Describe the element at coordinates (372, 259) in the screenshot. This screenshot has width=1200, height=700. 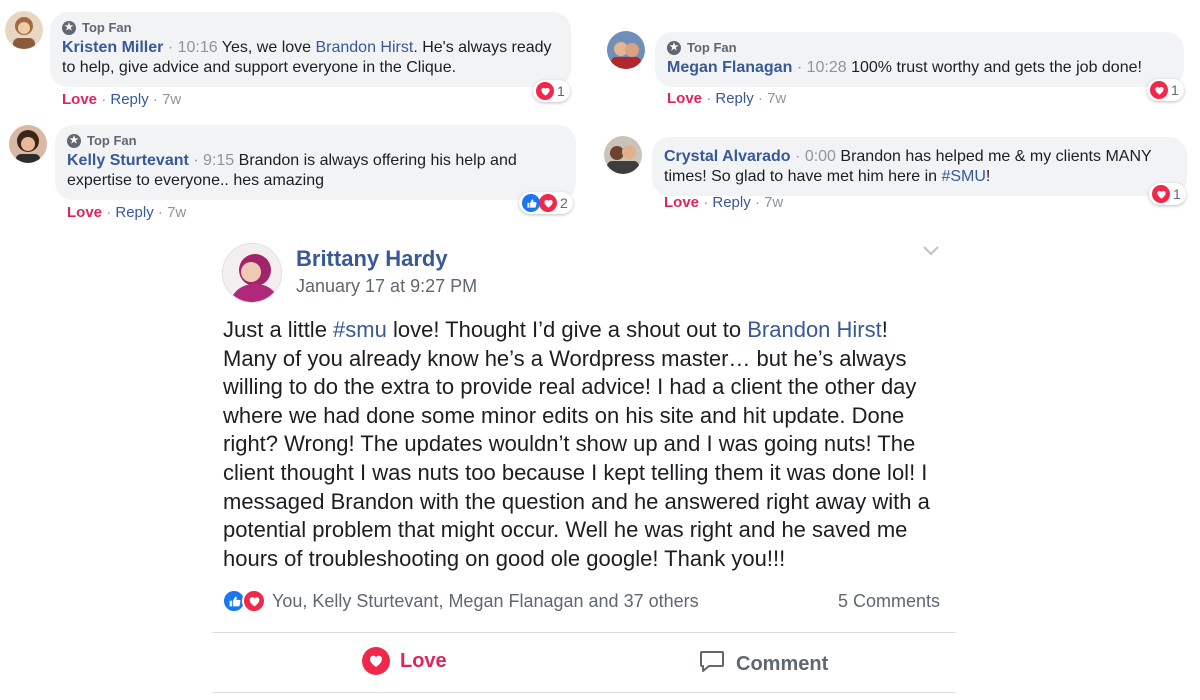
I see `post-author-name: Brittany Hardy` at that location.